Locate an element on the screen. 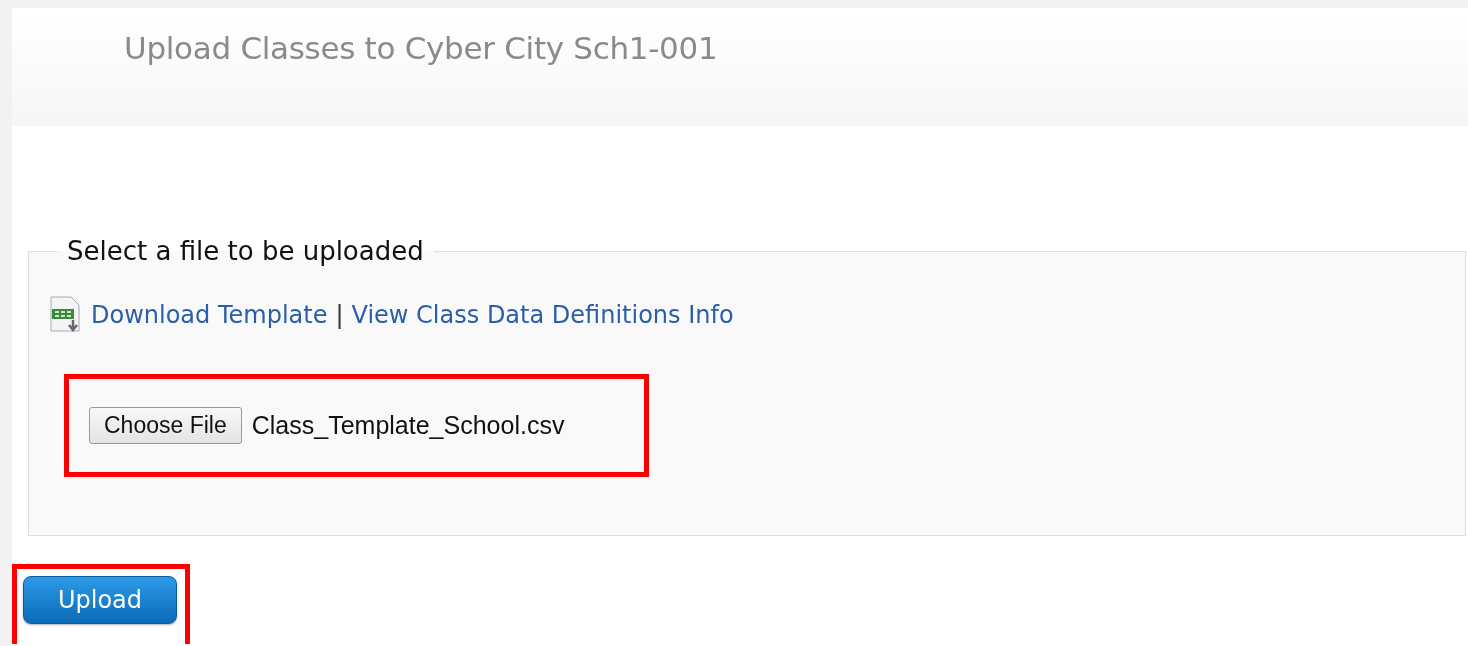  upload-button: Upload is located at coordinates (100, 600).